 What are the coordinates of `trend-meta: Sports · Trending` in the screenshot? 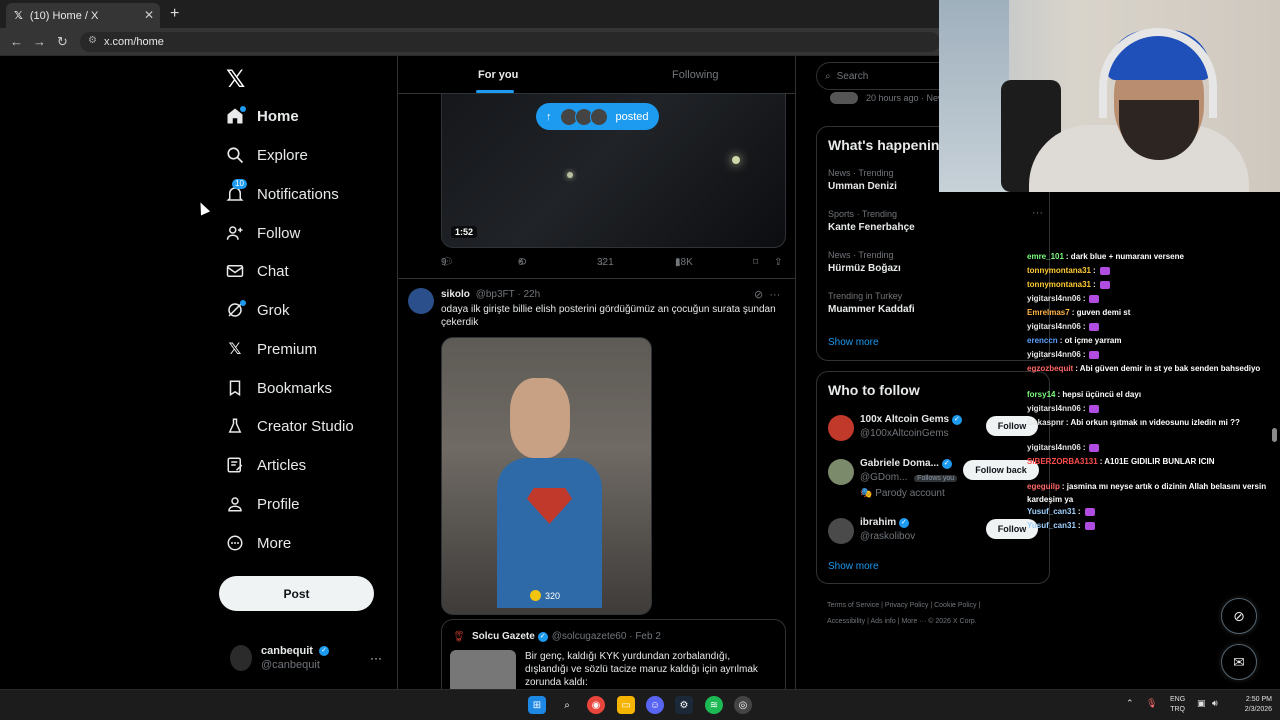 It's located at (863, 214).